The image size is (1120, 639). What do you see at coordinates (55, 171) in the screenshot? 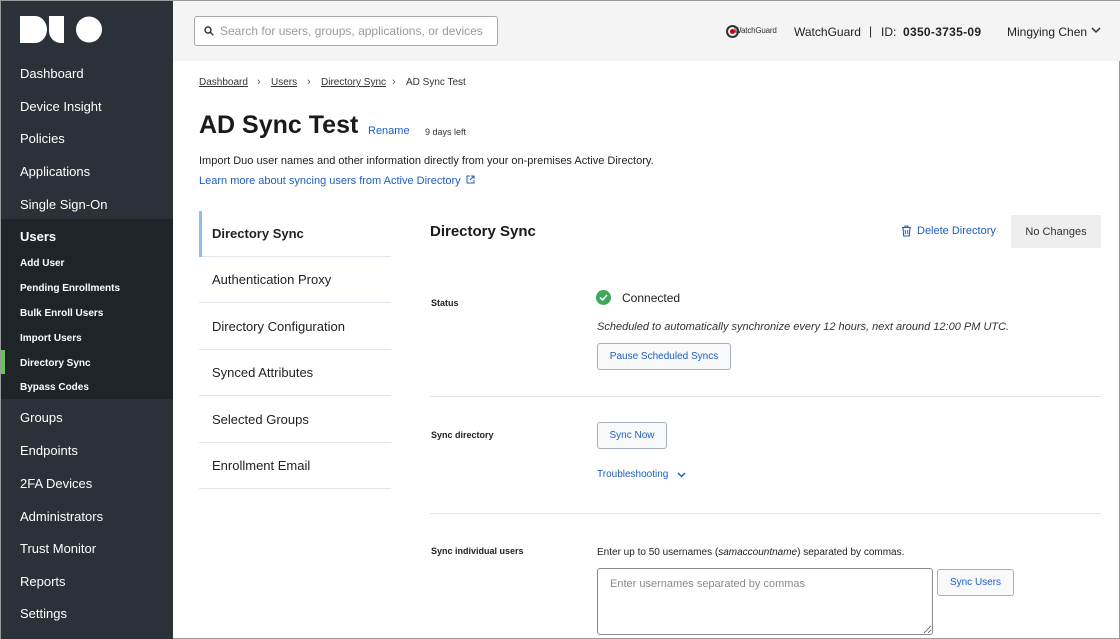
I see `nav-applications: Applications` at bounding box center [55, 171].